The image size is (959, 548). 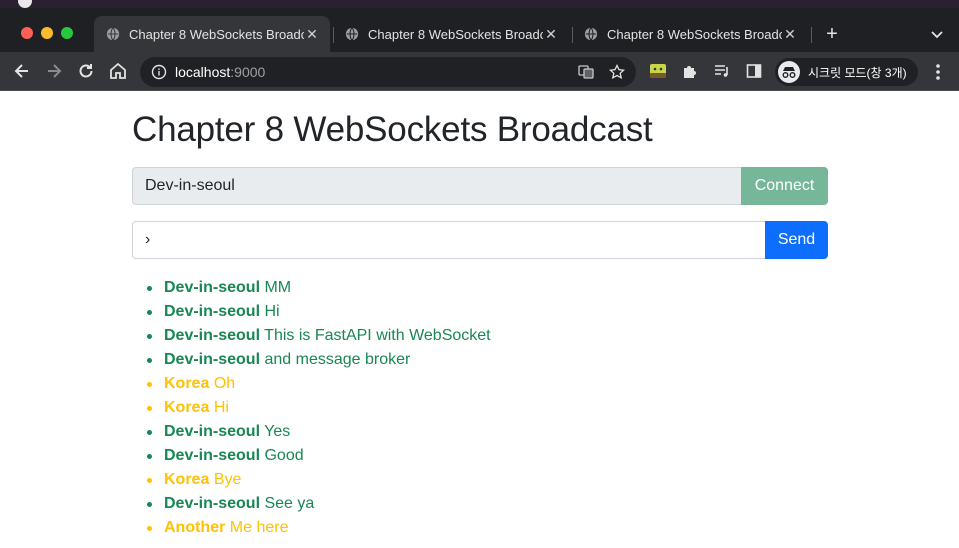 What do you see at coordinates (203, 72) in the screenshot?
I see `url-host: localhost` at bounding box center [203, 72].